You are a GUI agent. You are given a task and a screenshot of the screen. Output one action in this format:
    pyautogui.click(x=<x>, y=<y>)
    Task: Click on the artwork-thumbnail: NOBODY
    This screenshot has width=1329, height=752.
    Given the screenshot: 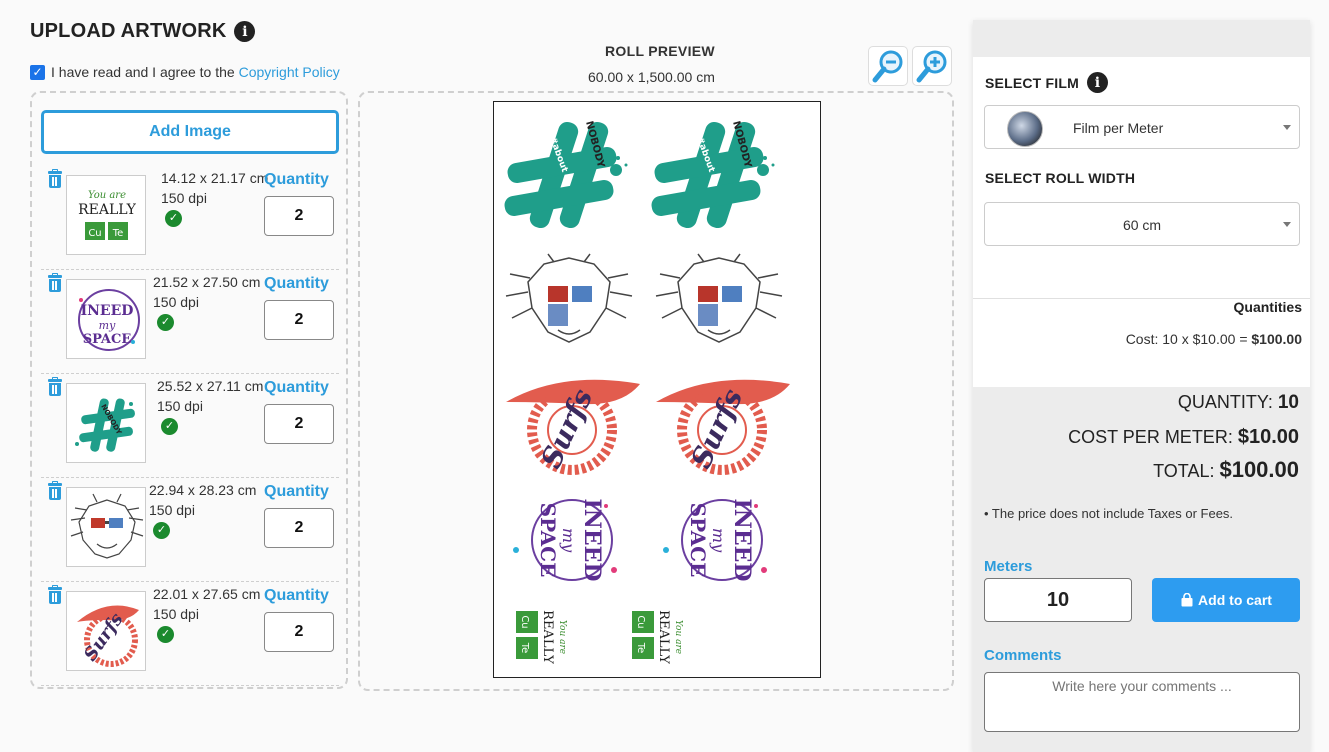 What is the action you would take?
    pyautogui.click(x=106, y=423)
    